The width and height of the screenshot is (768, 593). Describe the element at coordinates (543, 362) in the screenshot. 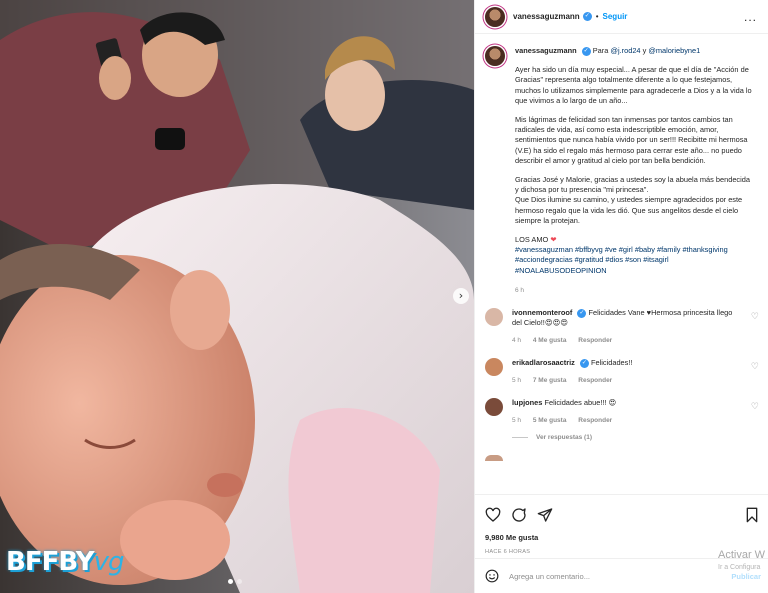

I see `comment-username: erikadlarosaactriz` at that location.